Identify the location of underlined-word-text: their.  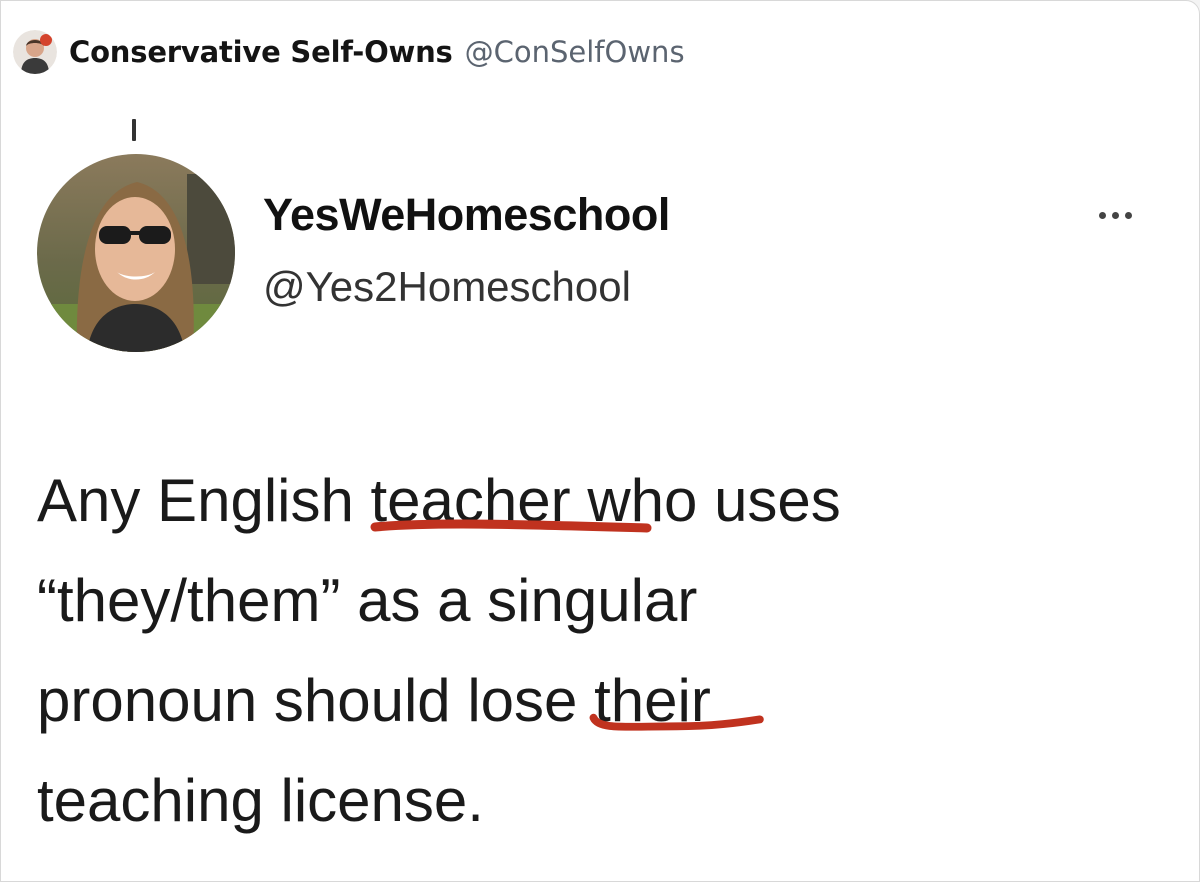
(652, 700).